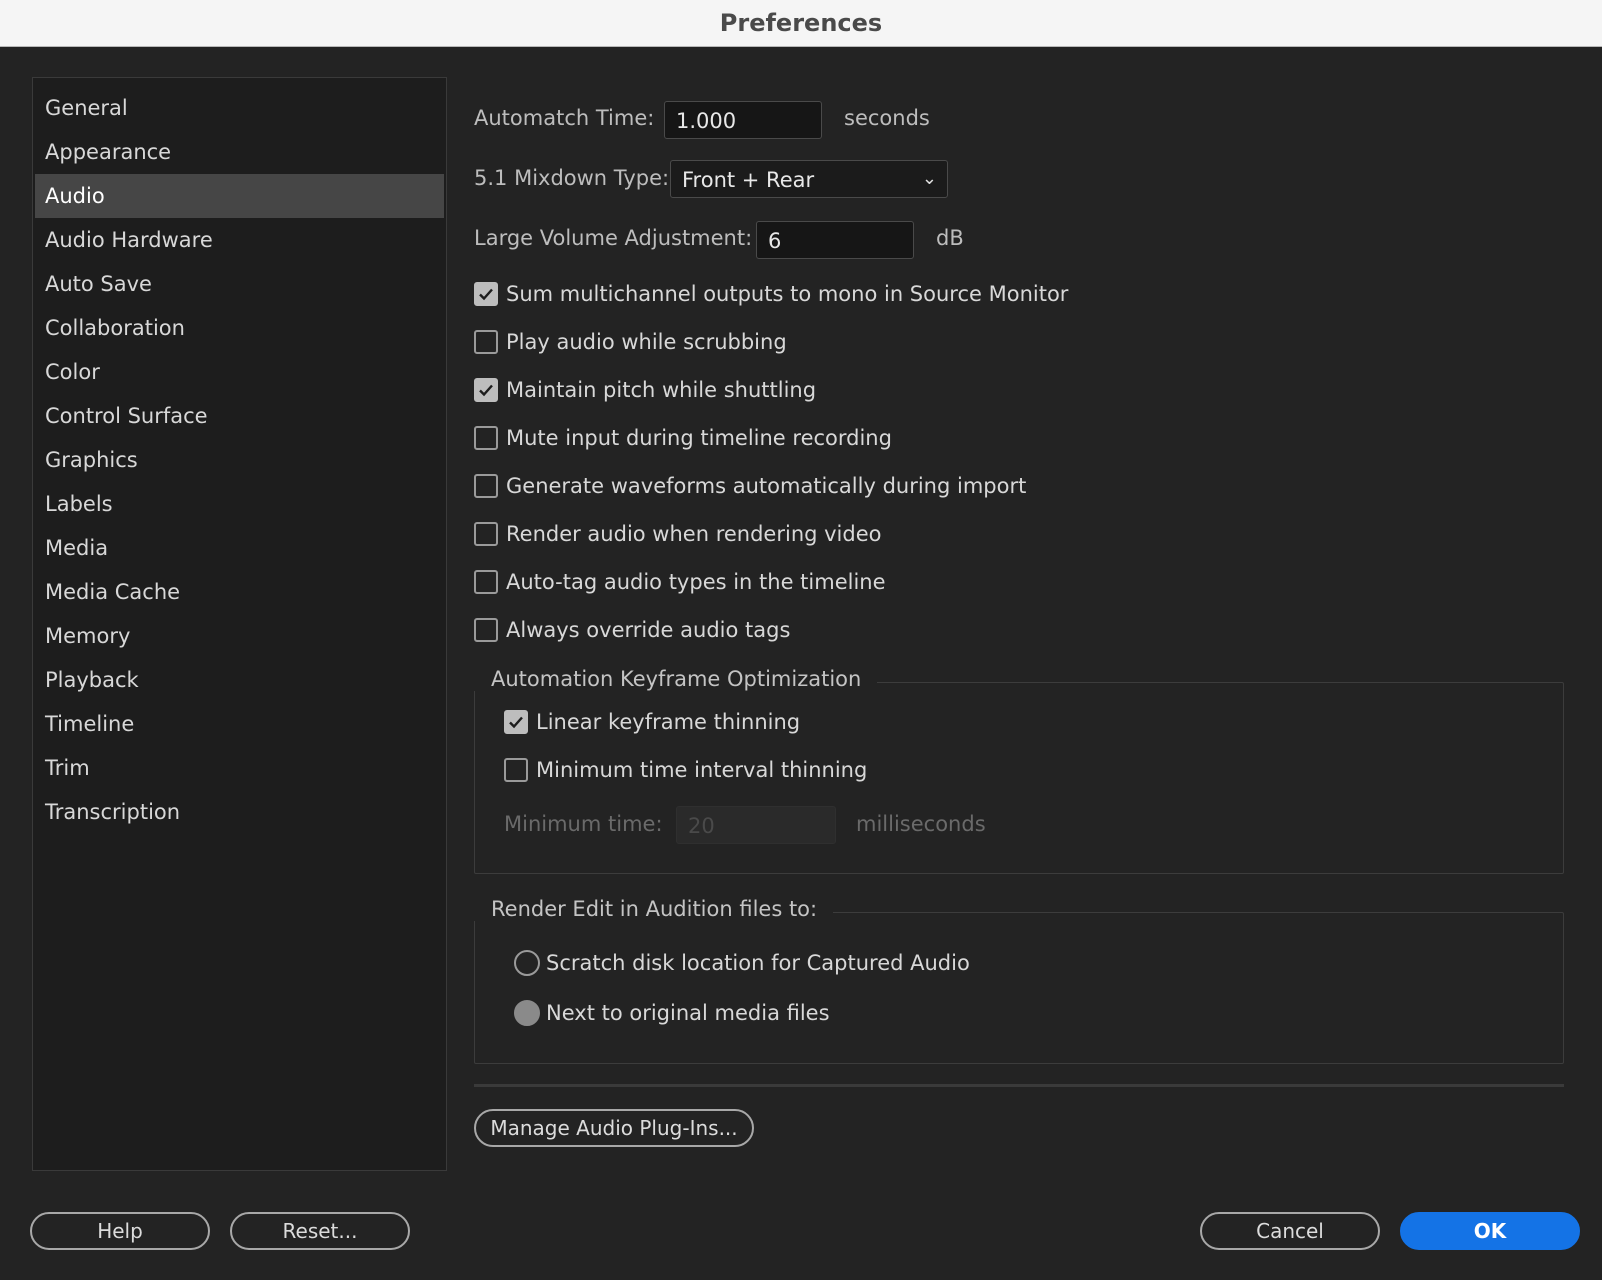 The height and width of the screenshot is (1280, 1602). Describe the element at coordinates (239, 372) in the screenshot. I see `sidebar-item-color: Color` at that location.